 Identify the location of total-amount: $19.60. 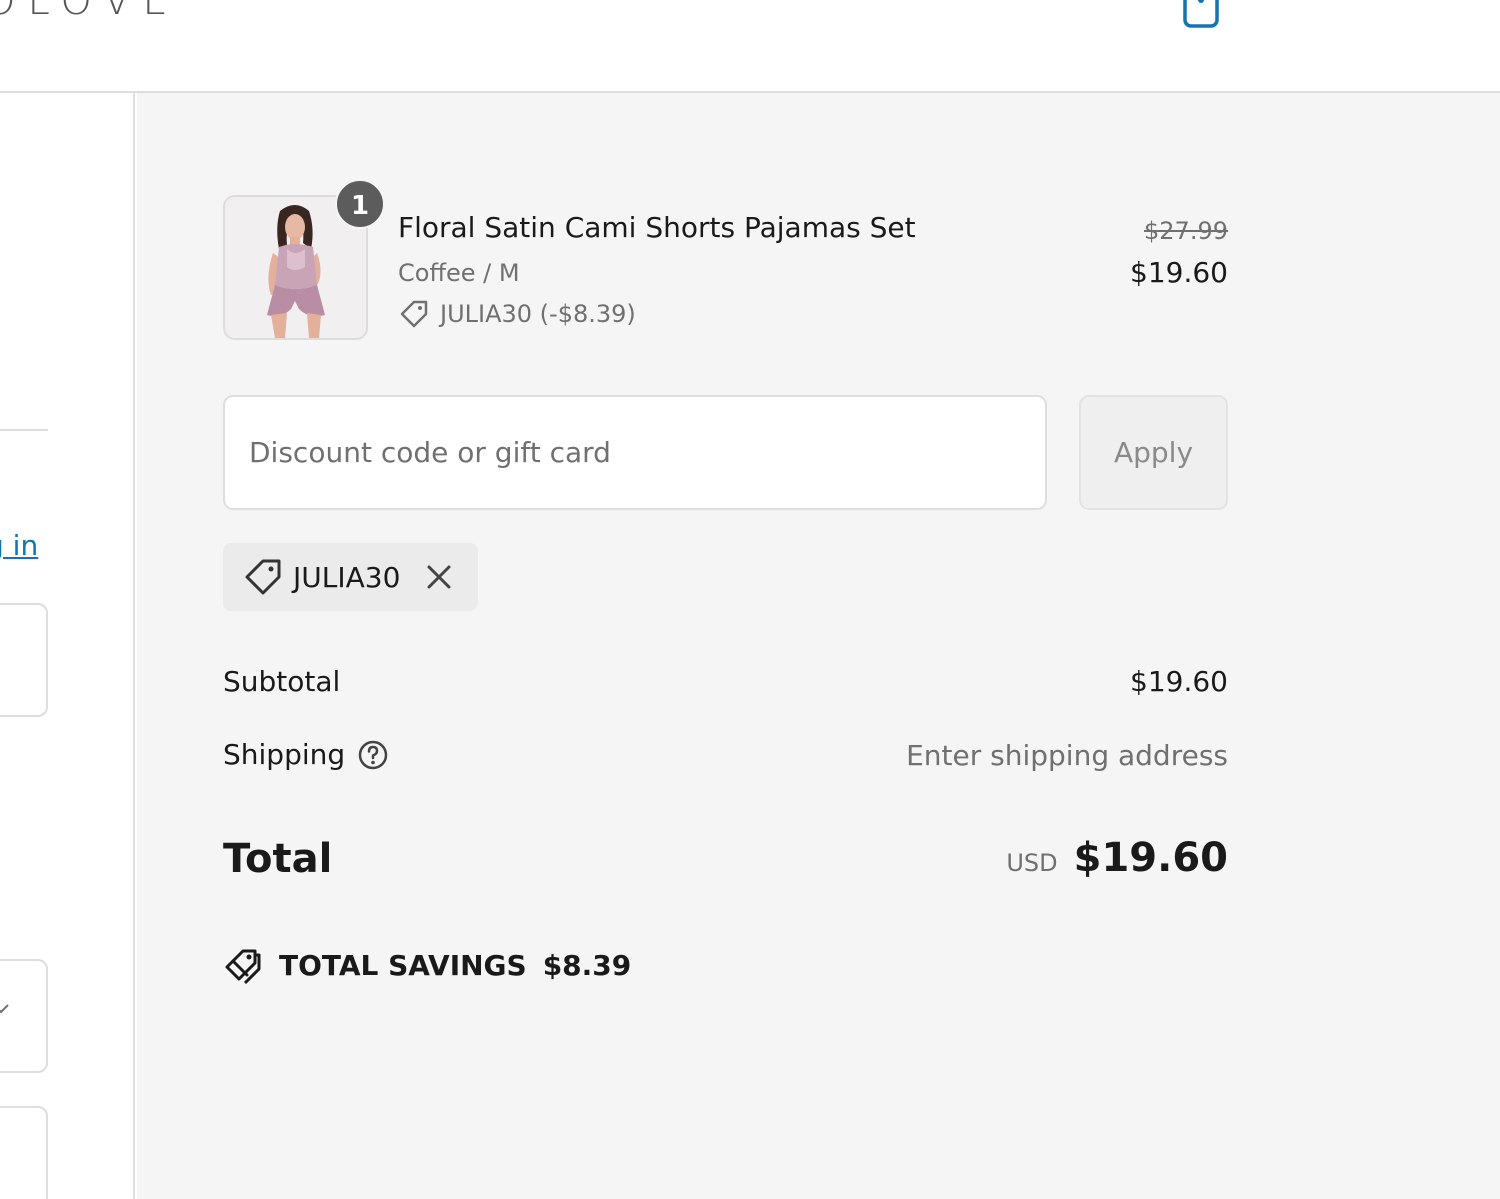
(1150, 858).